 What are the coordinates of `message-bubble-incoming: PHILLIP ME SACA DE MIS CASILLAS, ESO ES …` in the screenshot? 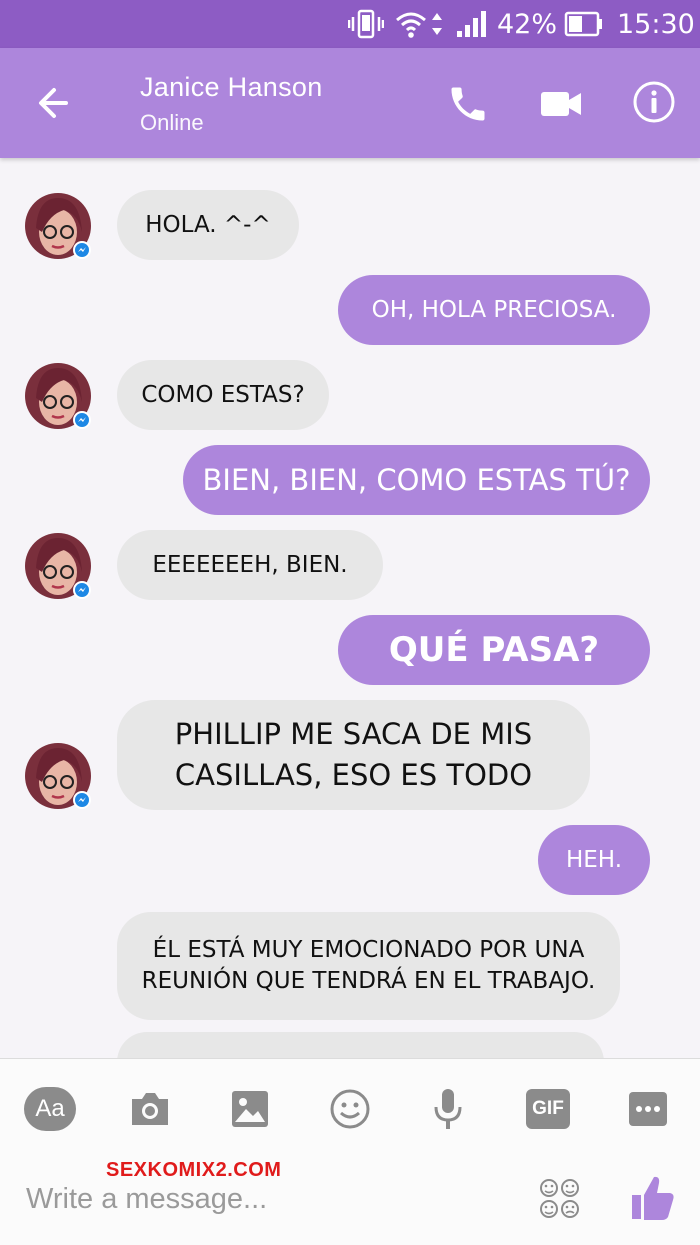 It's located at (353, 755).